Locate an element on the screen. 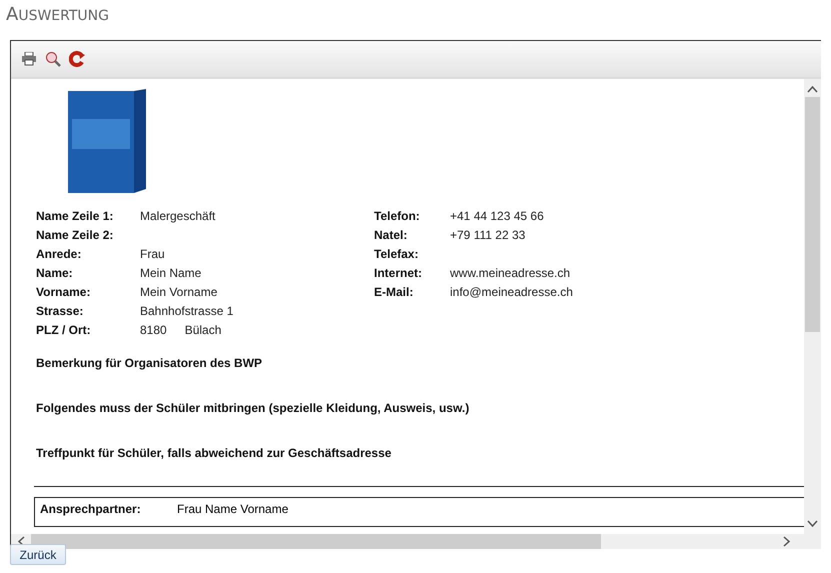 The image size is (831, 573). field-label: Internet: is located at coordinates (398, 273).